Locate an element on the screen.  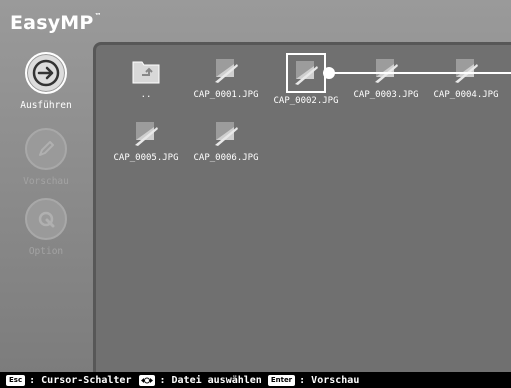
selection-callout-dot is located at coordinates (329, 73).